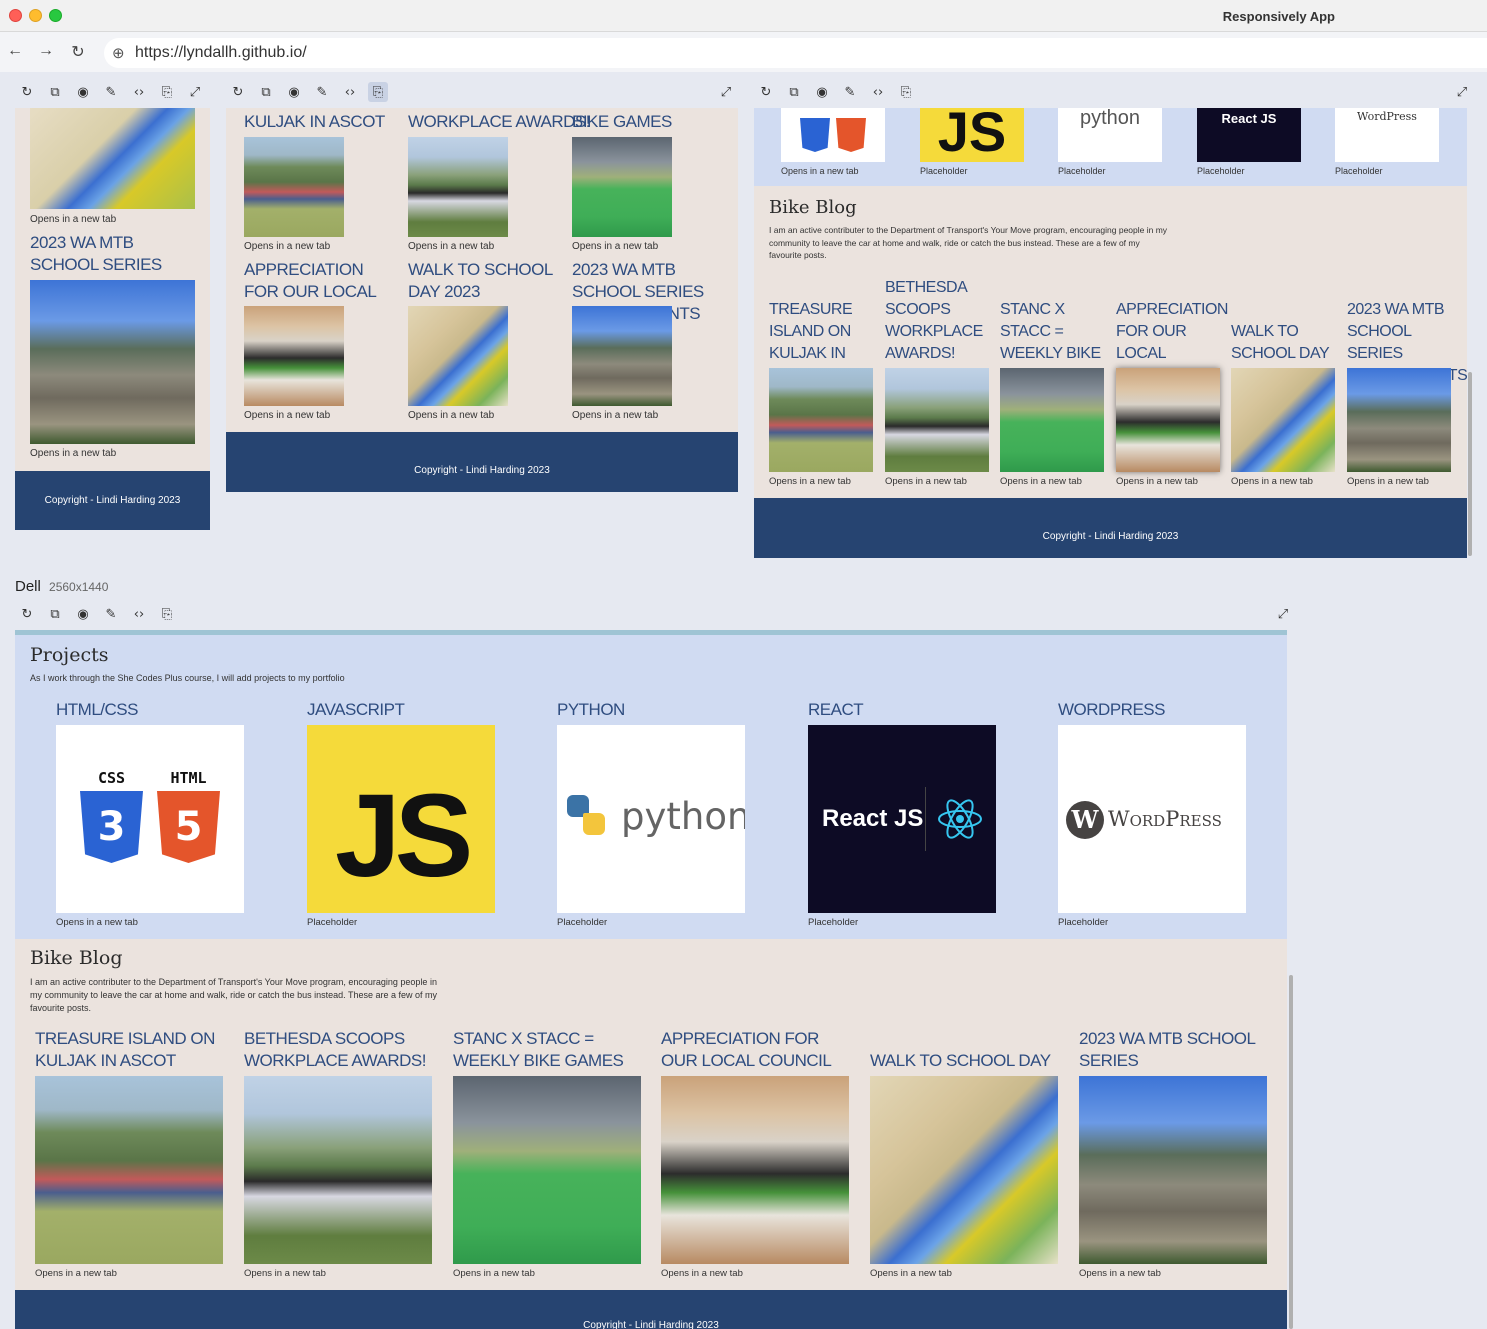  I want to click on url-input: ⊕ https://lyndallh.github.io/, so click(795, 53).